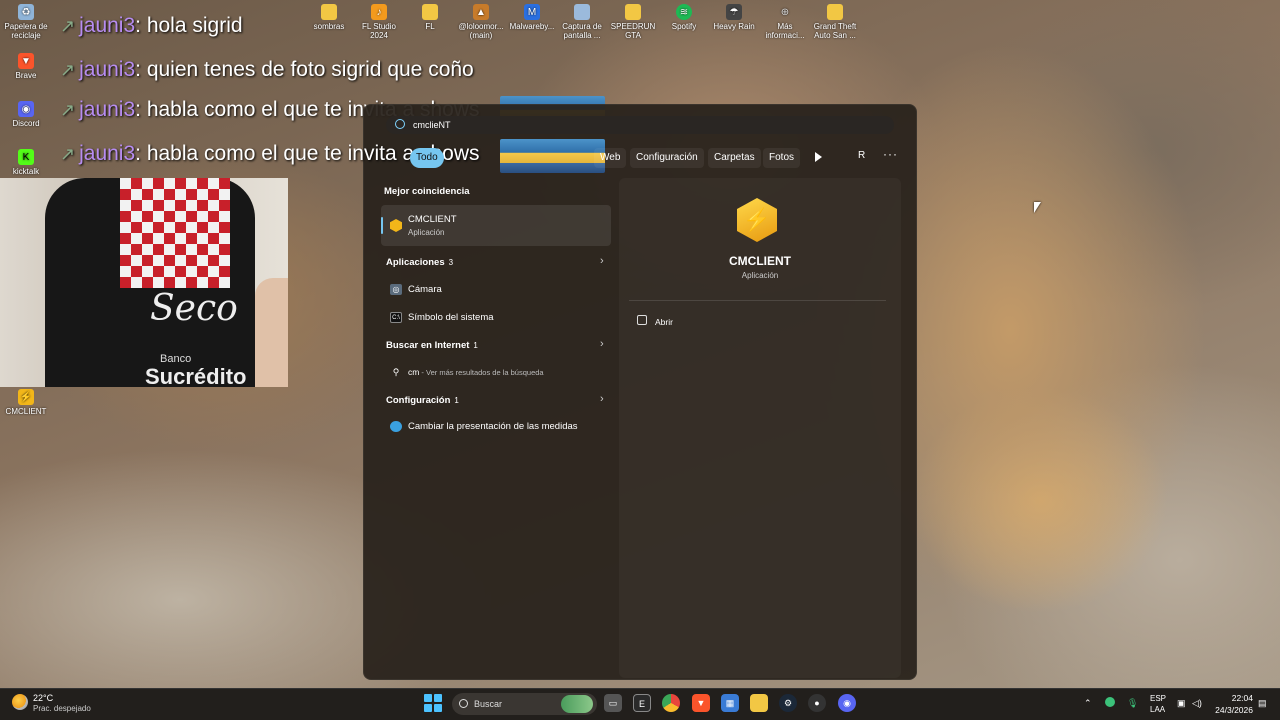 This screenshot has height=720, width=1280. What do you see at coordinates (427, 158) in the screenshot?
I see `filter-all: Todo` at bounding box center [427, 158].